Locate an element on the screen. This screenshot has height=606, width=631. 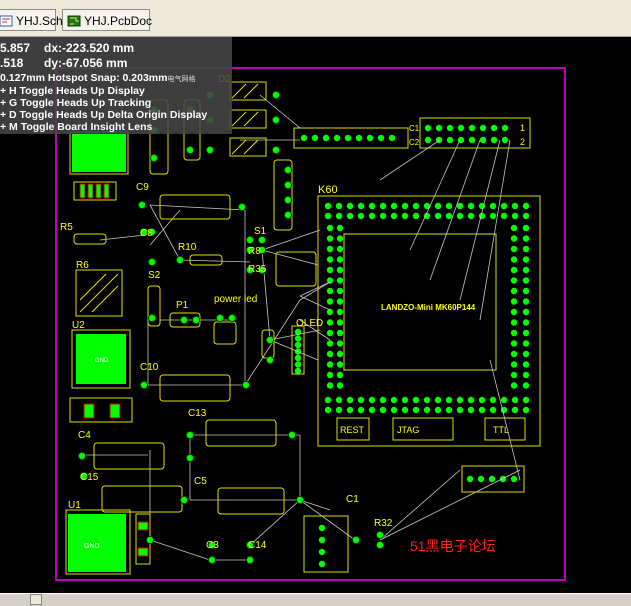
inductor-r6 is located at coordinates (99, 293).